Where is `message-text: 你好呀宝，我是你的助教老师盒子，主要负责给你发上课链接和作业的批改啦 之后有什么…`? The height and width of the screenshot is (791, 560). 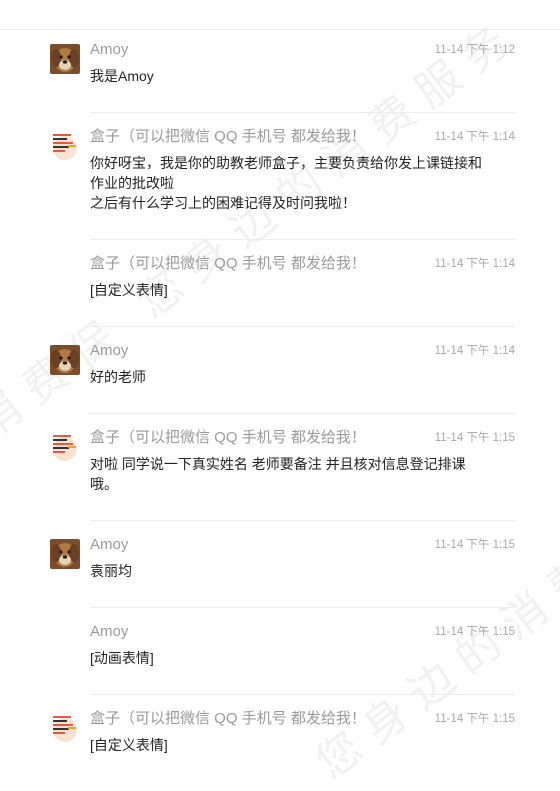 message-text: 你好呀宝，我是你的助教老师盒子，主要负责给你发上课链接和作业的批改啦 之后有什么… is located at coordinates (286, 183).